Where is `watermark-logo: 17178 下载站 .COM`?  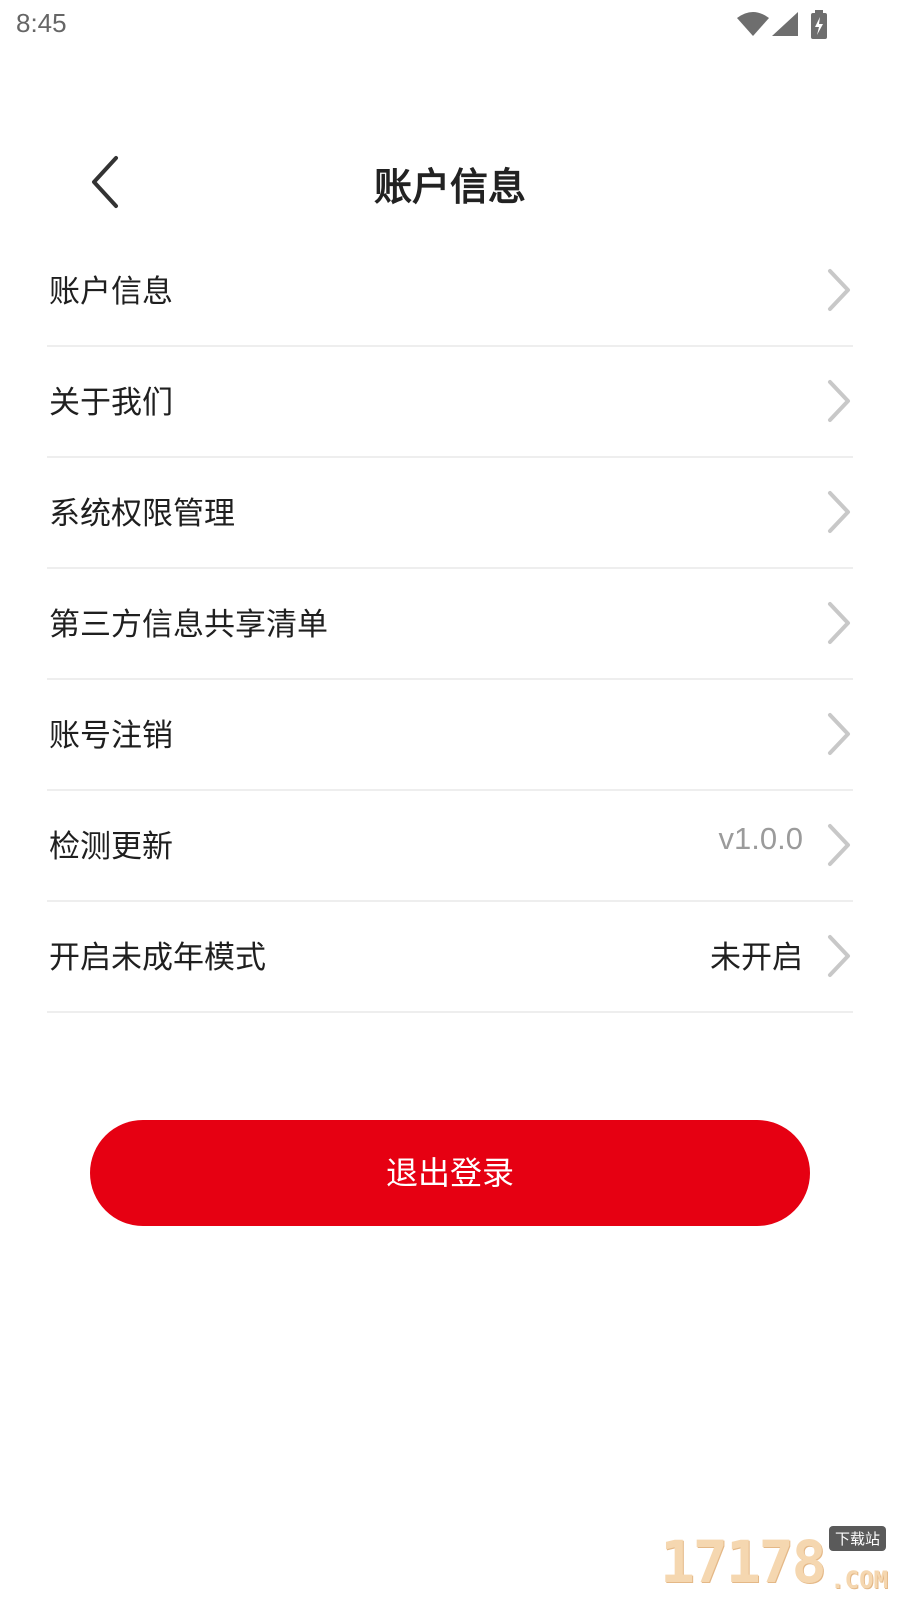
watermark-logo: 17178 下载站 .COM is located at coordinates (775, 1561).